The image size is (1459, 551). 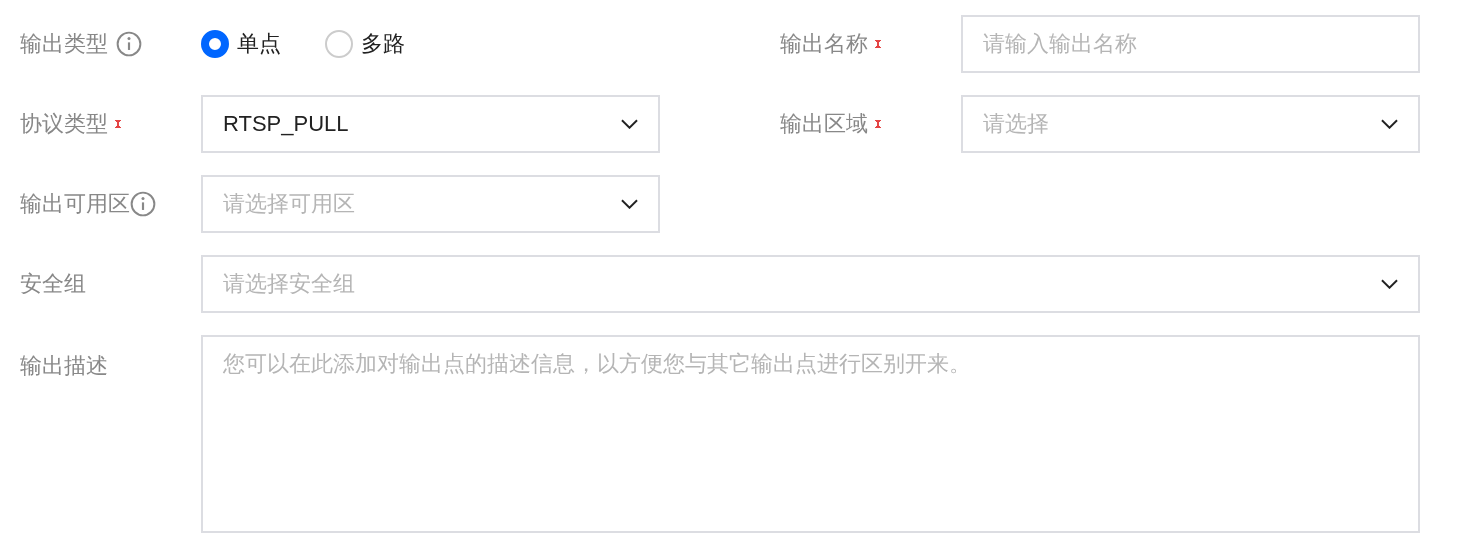 What do you see at coordinates (64, 124) in the screenshot?
I see `field-label: 协议类型` at bounding box center [64, 124].